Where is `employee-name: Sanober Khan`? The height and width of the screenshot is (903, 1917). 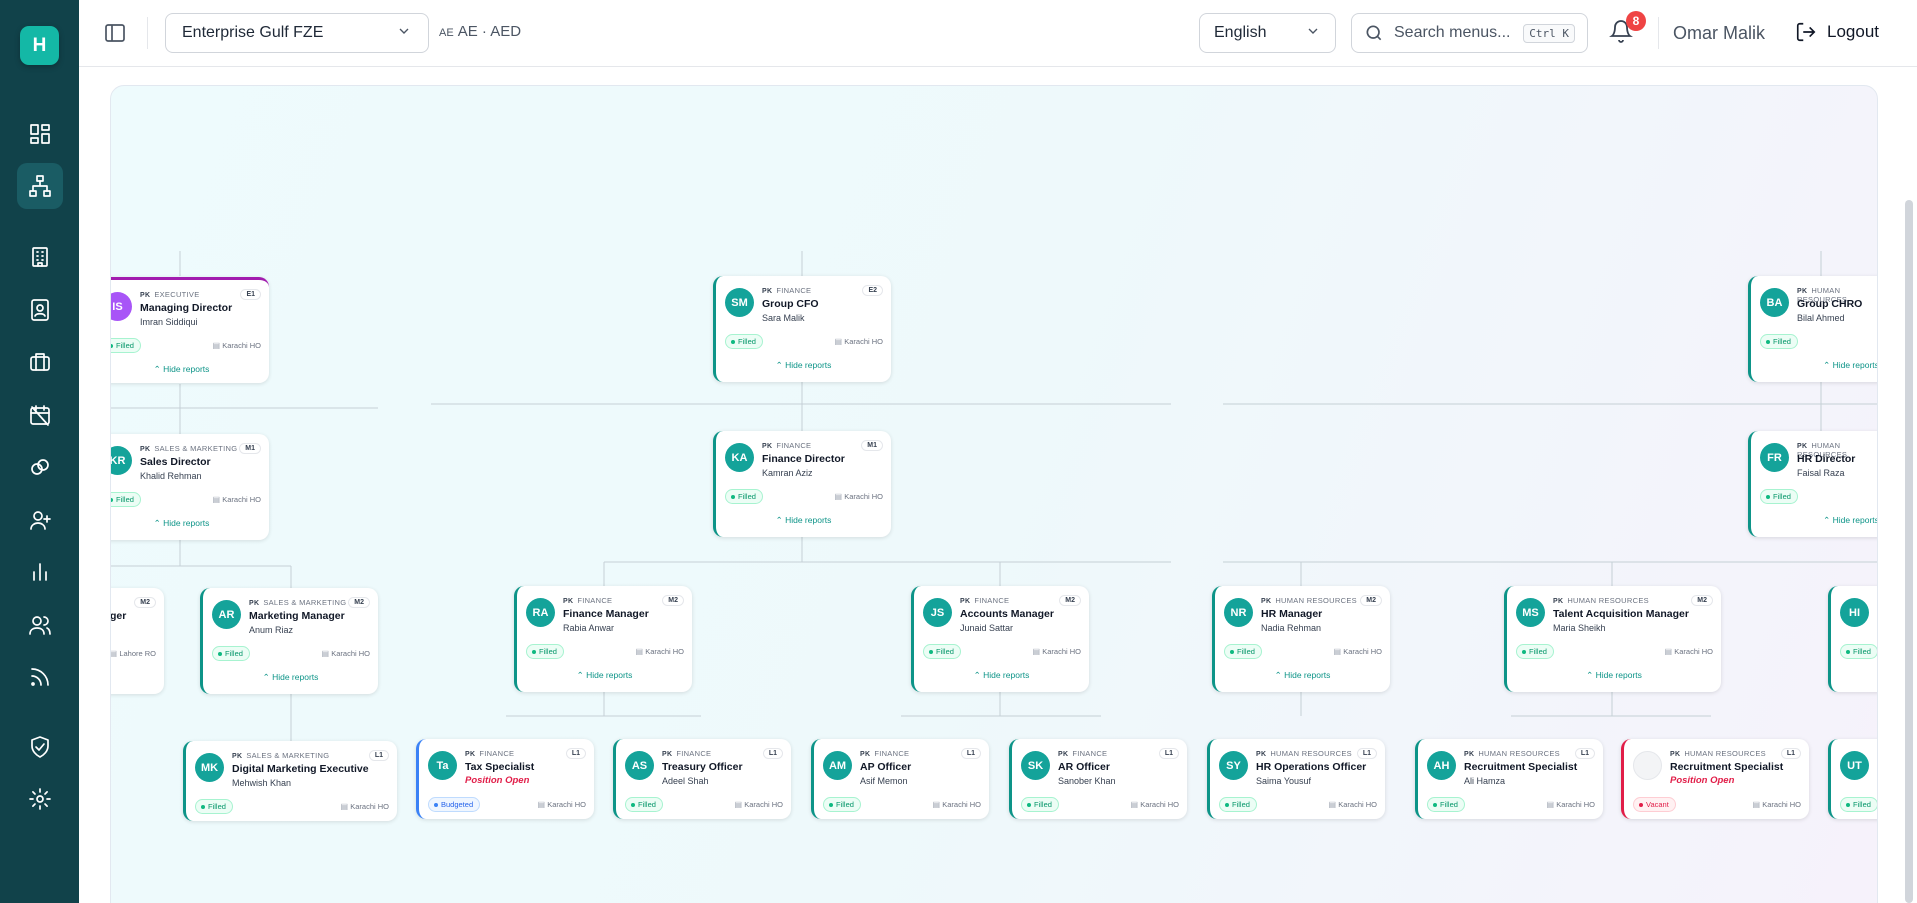 employee-name: Sanober Khan is located at coordinates (1087, 781).